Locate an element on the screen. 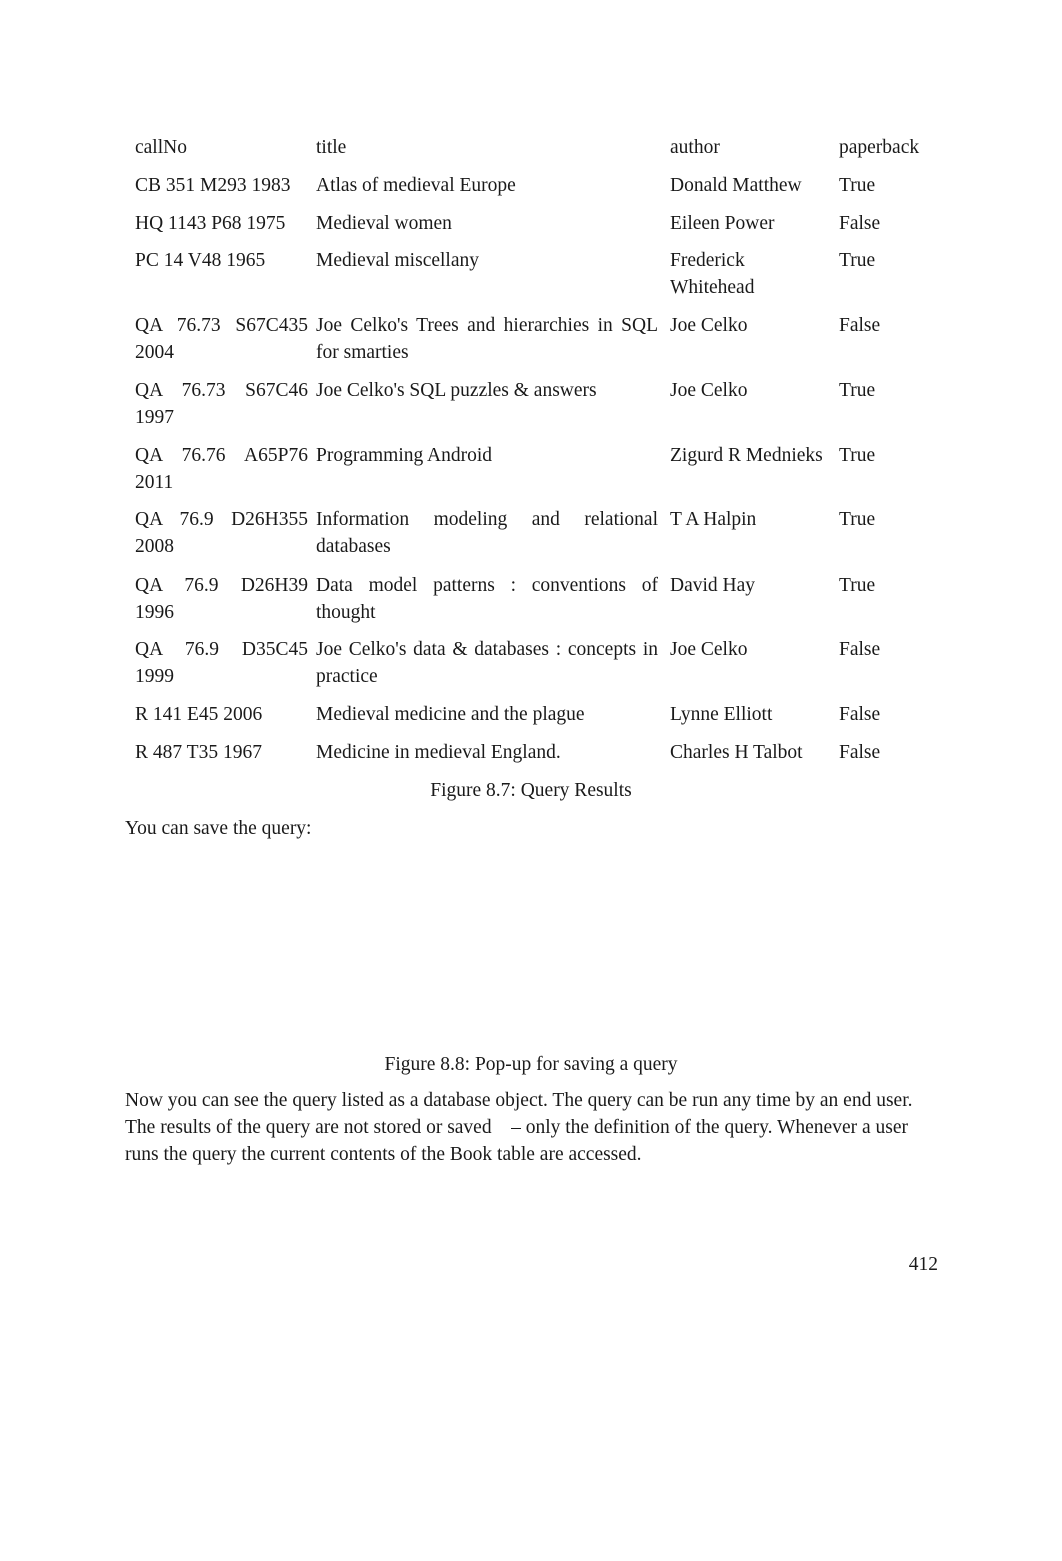 This screenshot has height=1561, width=1062. cell-title: Medieval medicine and the plague is located at coordinates (450, 714).